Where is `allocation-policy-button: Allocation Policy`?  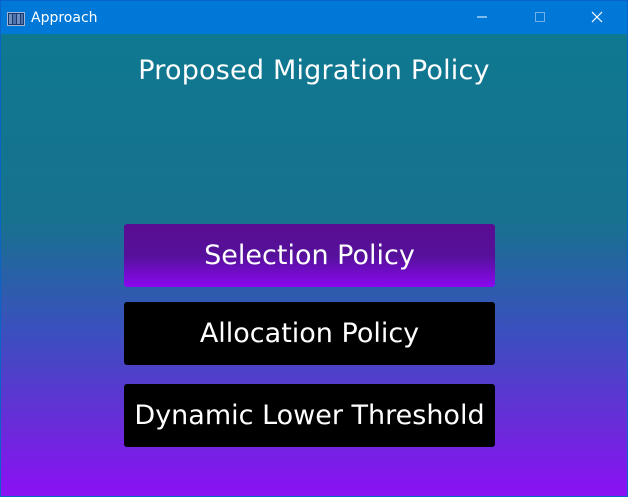
allocation-policy-button: Allocation Policy is located at coordinates (309, 333).